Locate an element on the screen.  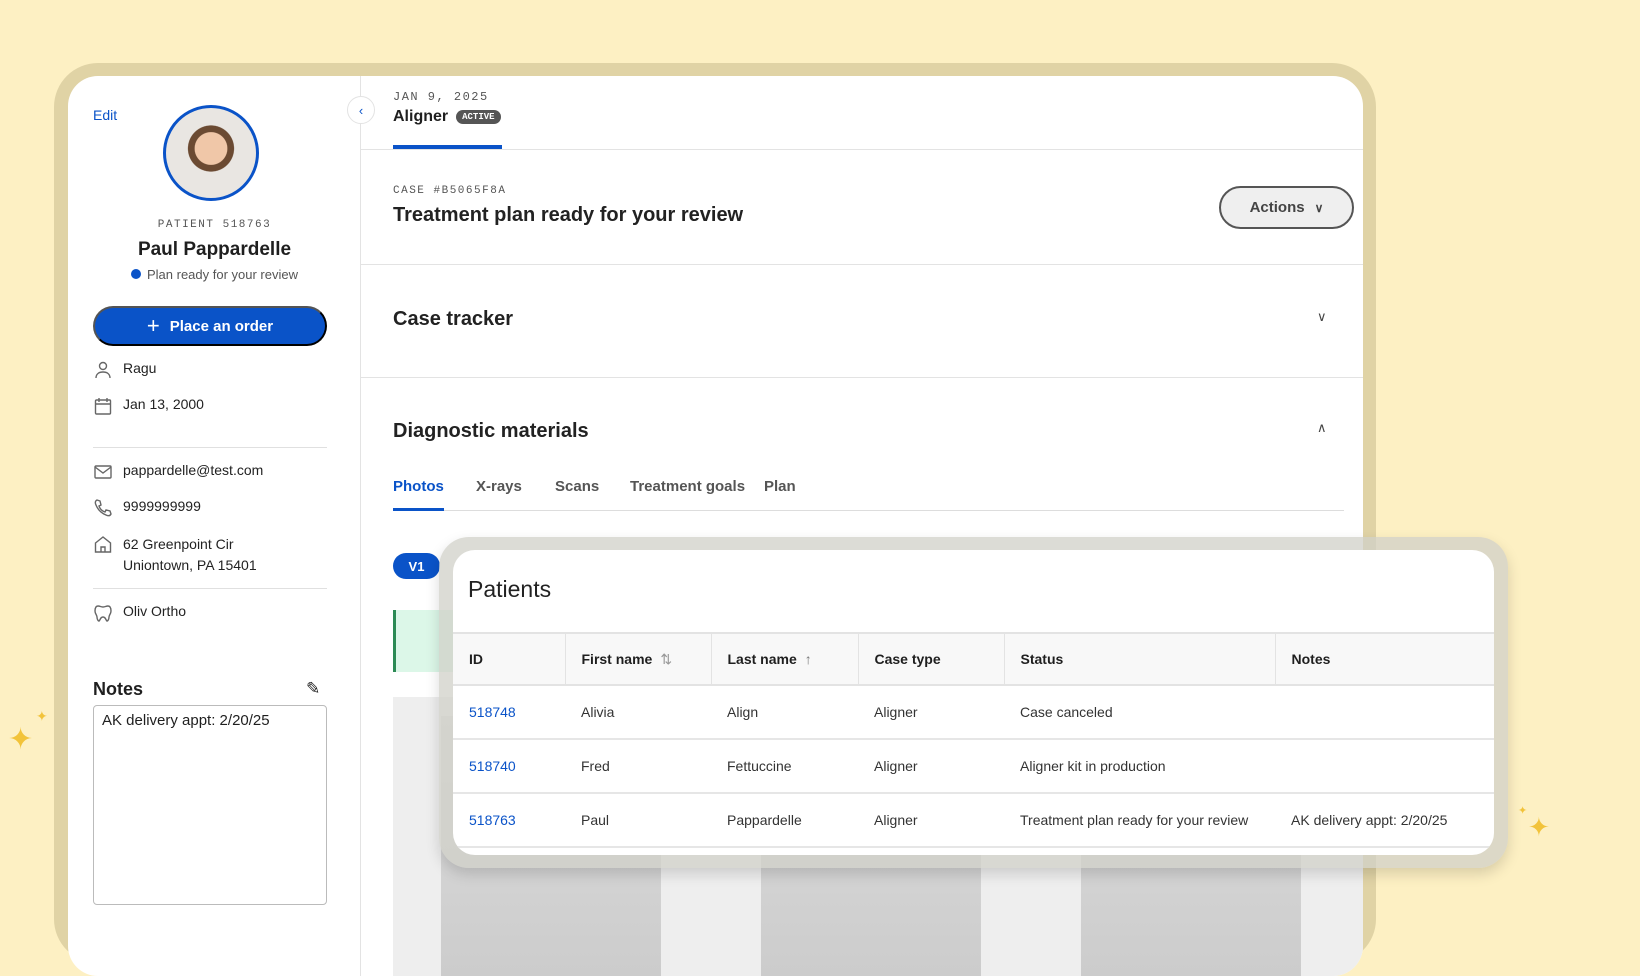
actions-label: Actions is located at coordinates (1277, 207).